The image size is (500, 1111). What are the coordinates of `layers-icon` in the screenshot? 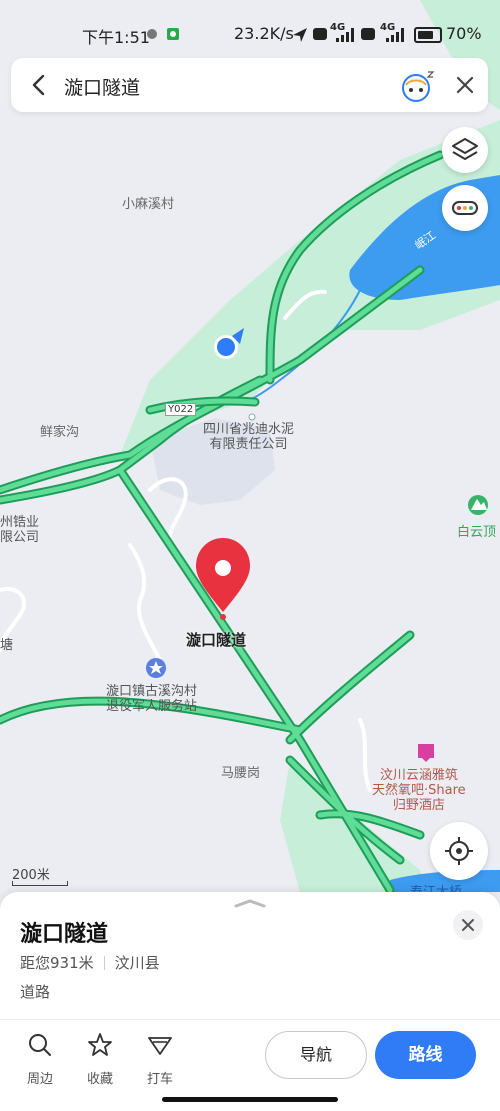 It's located at (465, 149).